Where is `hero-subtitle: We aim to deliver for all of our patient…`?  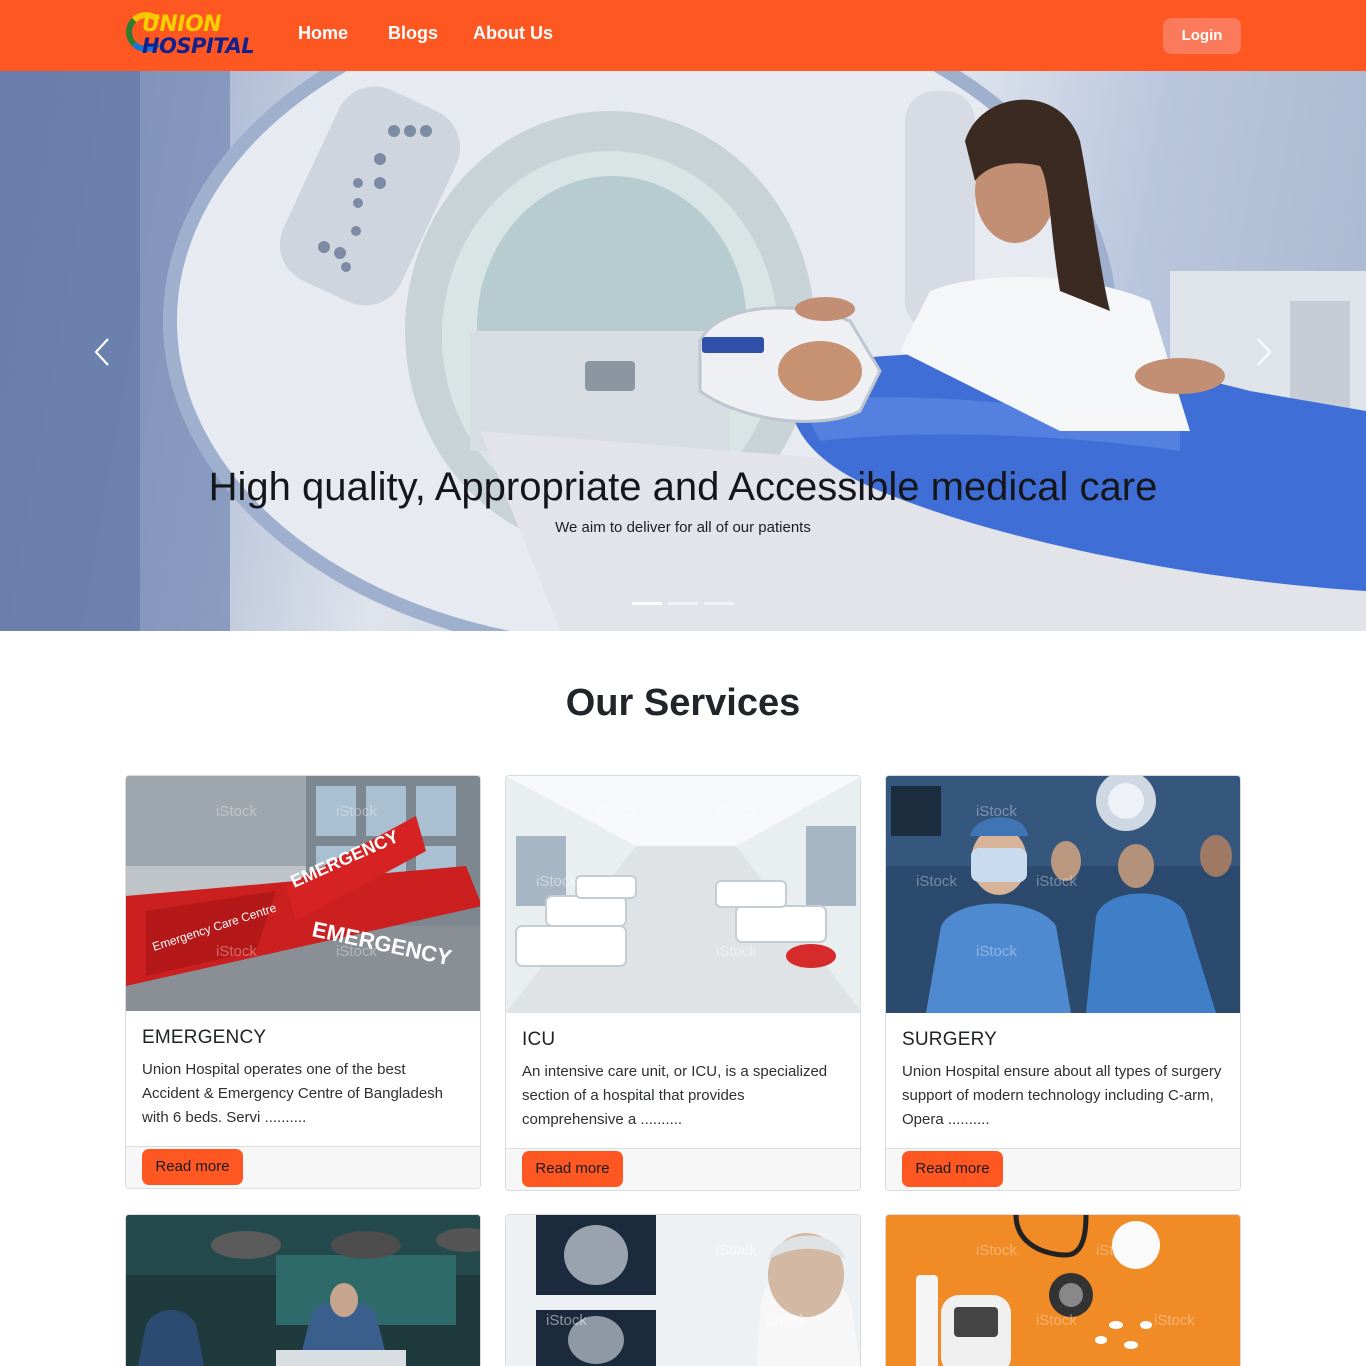 hero-subtitle: We aim to deliver for all of our patient… is located at coordinates (683, 527).